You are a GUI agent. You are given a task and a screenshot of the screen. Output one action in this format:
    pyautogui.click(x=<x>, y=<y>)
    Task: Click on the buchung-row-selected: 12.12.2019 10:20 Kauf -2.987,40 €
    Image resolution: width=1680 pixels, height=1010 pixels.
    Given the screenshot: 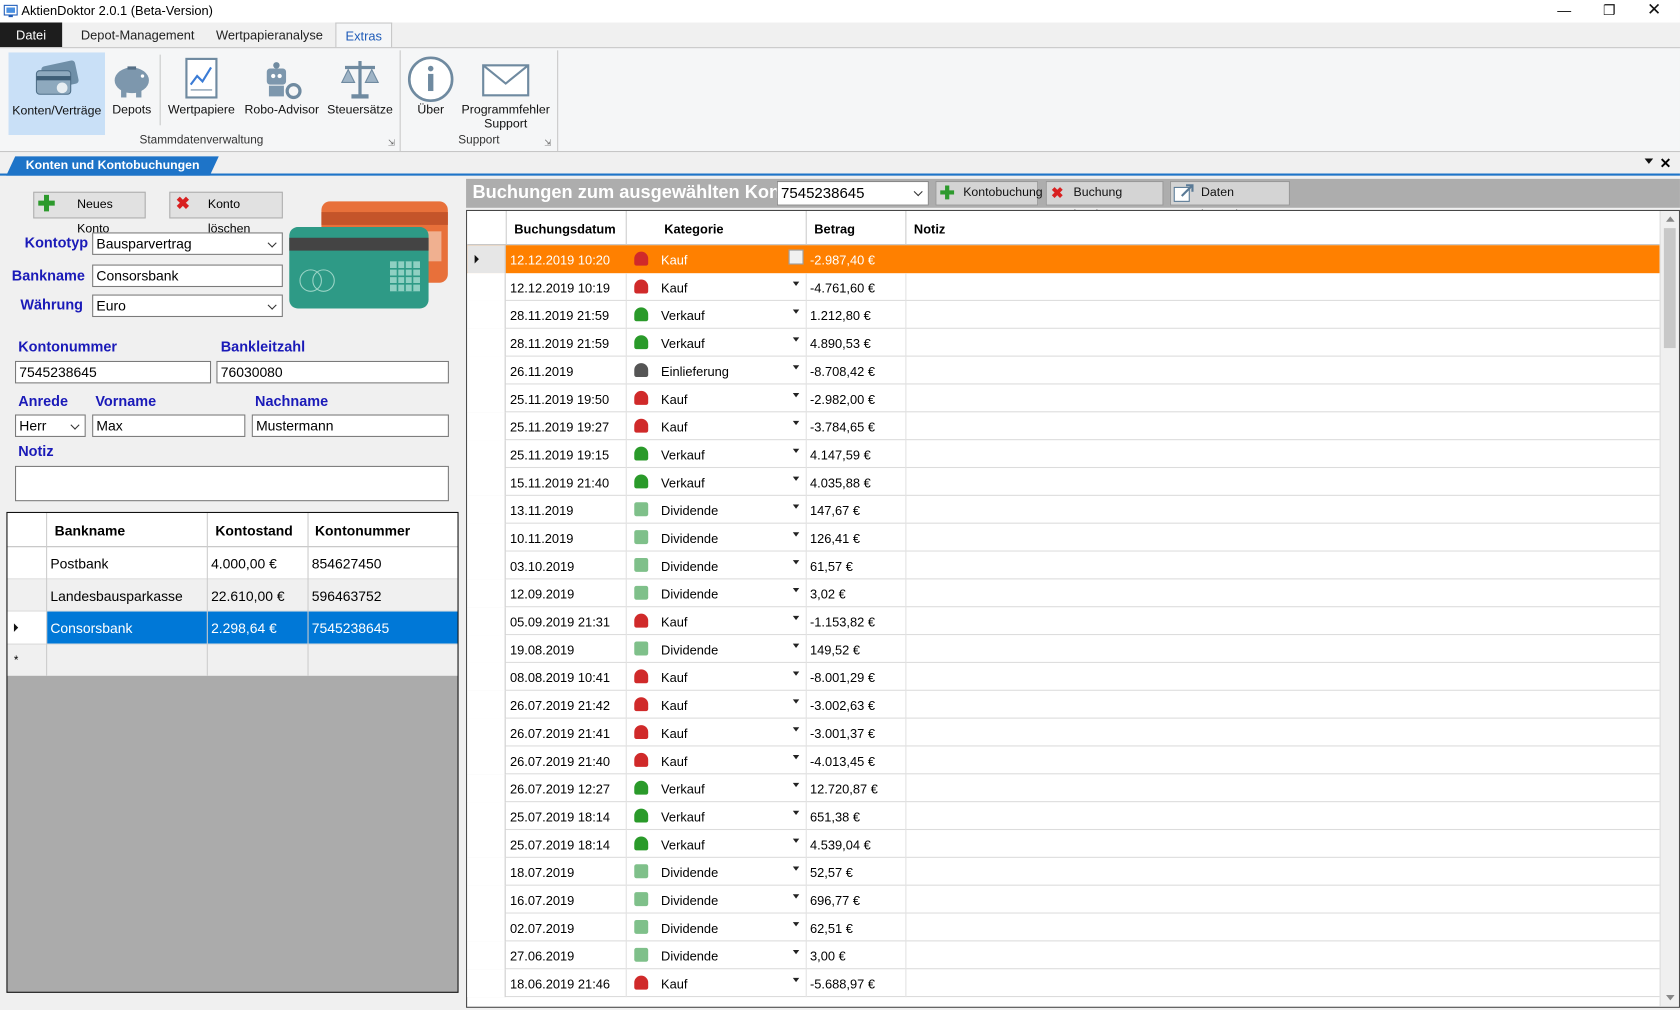 What is the action you would take?
    pyautogui.click(x=1063, y=259)
    